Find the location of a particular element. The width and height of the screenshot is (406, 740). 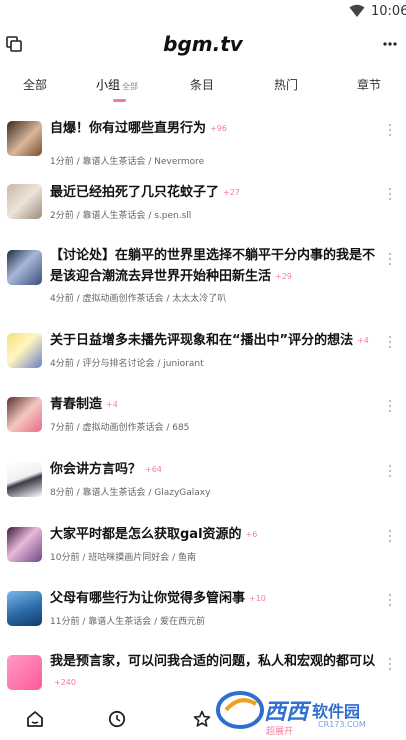

topic-title-text: 关于日益增多未播先评现象和在“播出中”评分的想法 is located at coordinates (202, 340).